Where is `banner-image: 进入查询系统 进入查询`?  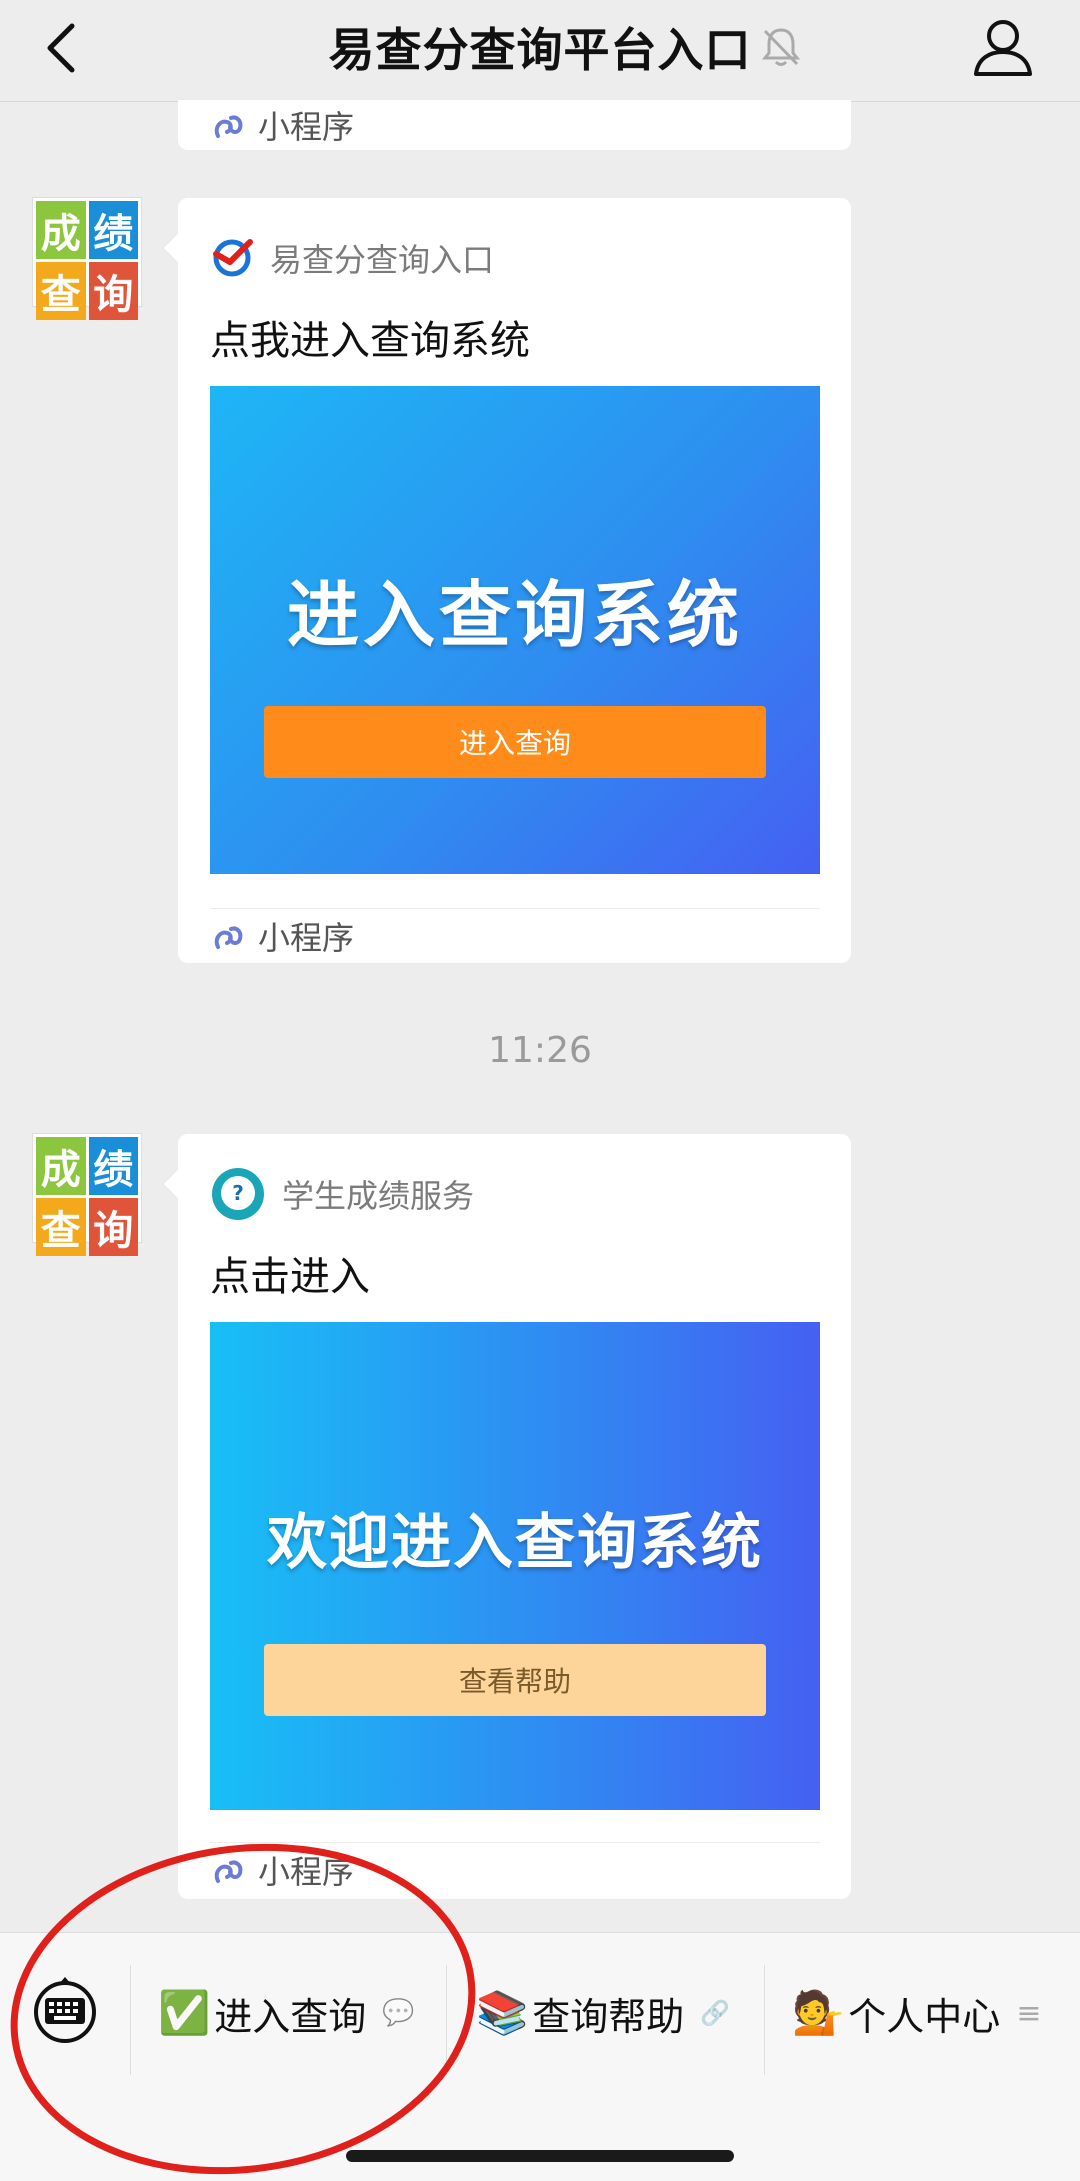 banner-image: 进入查询系统 进入查询 is located at coordinates (515, 630).